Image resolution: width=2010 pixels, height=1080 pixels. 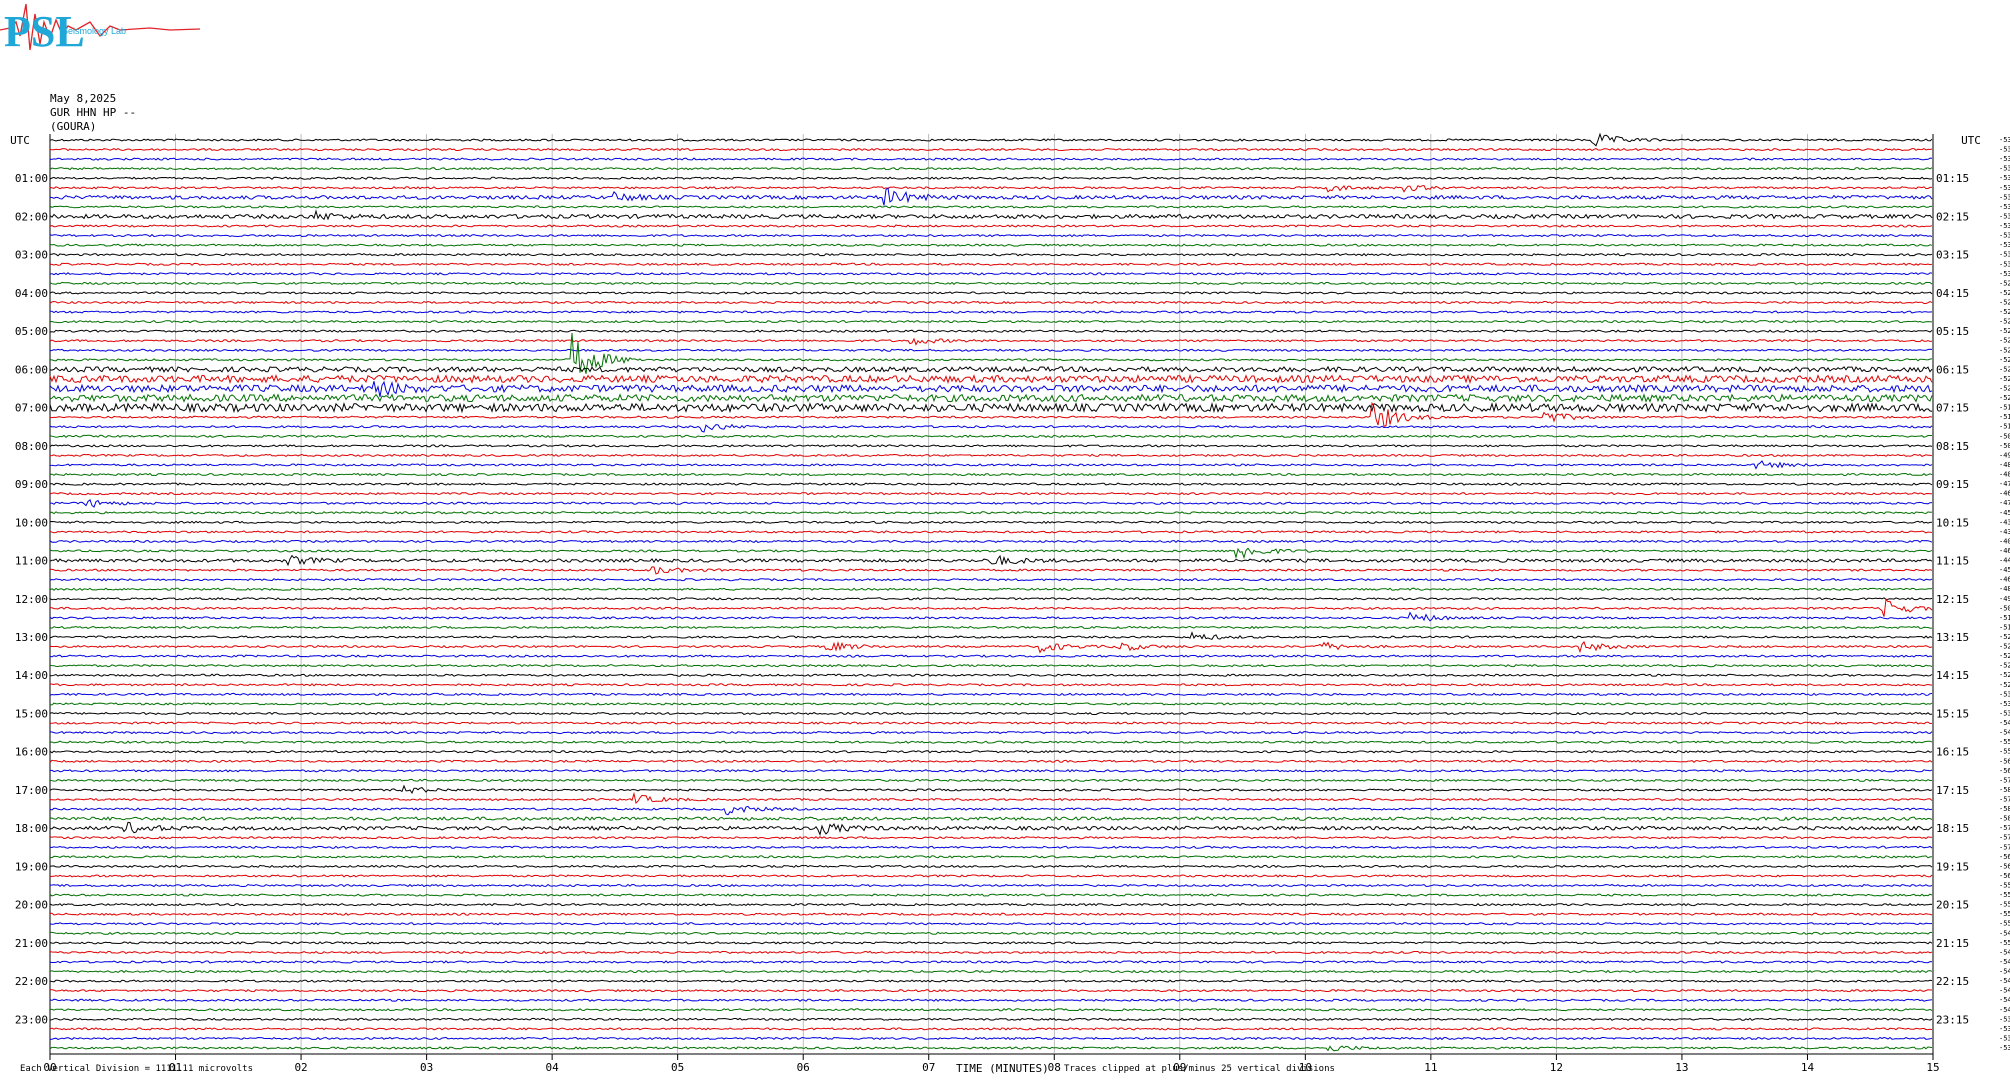 I want to click on trace-offset-label: -5713, so click(x=2004, y=847).